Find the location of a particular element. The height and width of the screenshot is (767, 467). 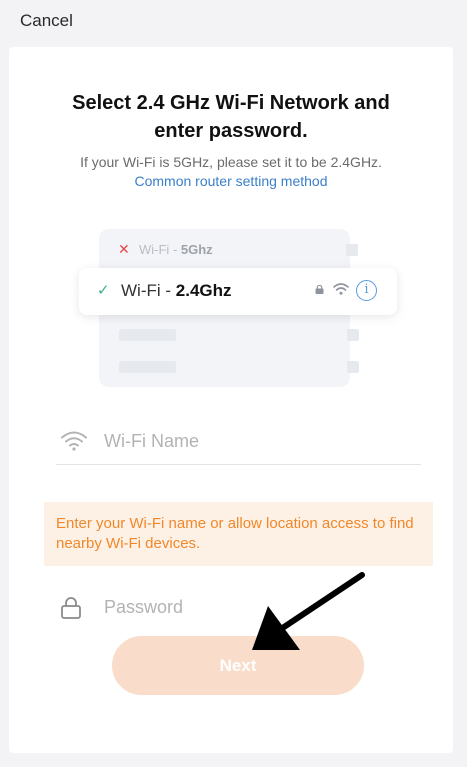

info-icon: i is located at coordinates (366, 290).